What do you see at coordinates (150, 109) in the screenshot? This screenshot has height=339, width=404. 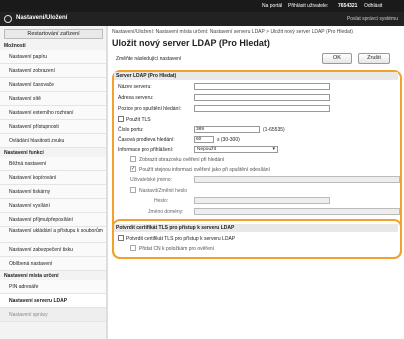 I see `search-start-label: Pozice pro spuštění hledání:` at bounding box center [150, 109].